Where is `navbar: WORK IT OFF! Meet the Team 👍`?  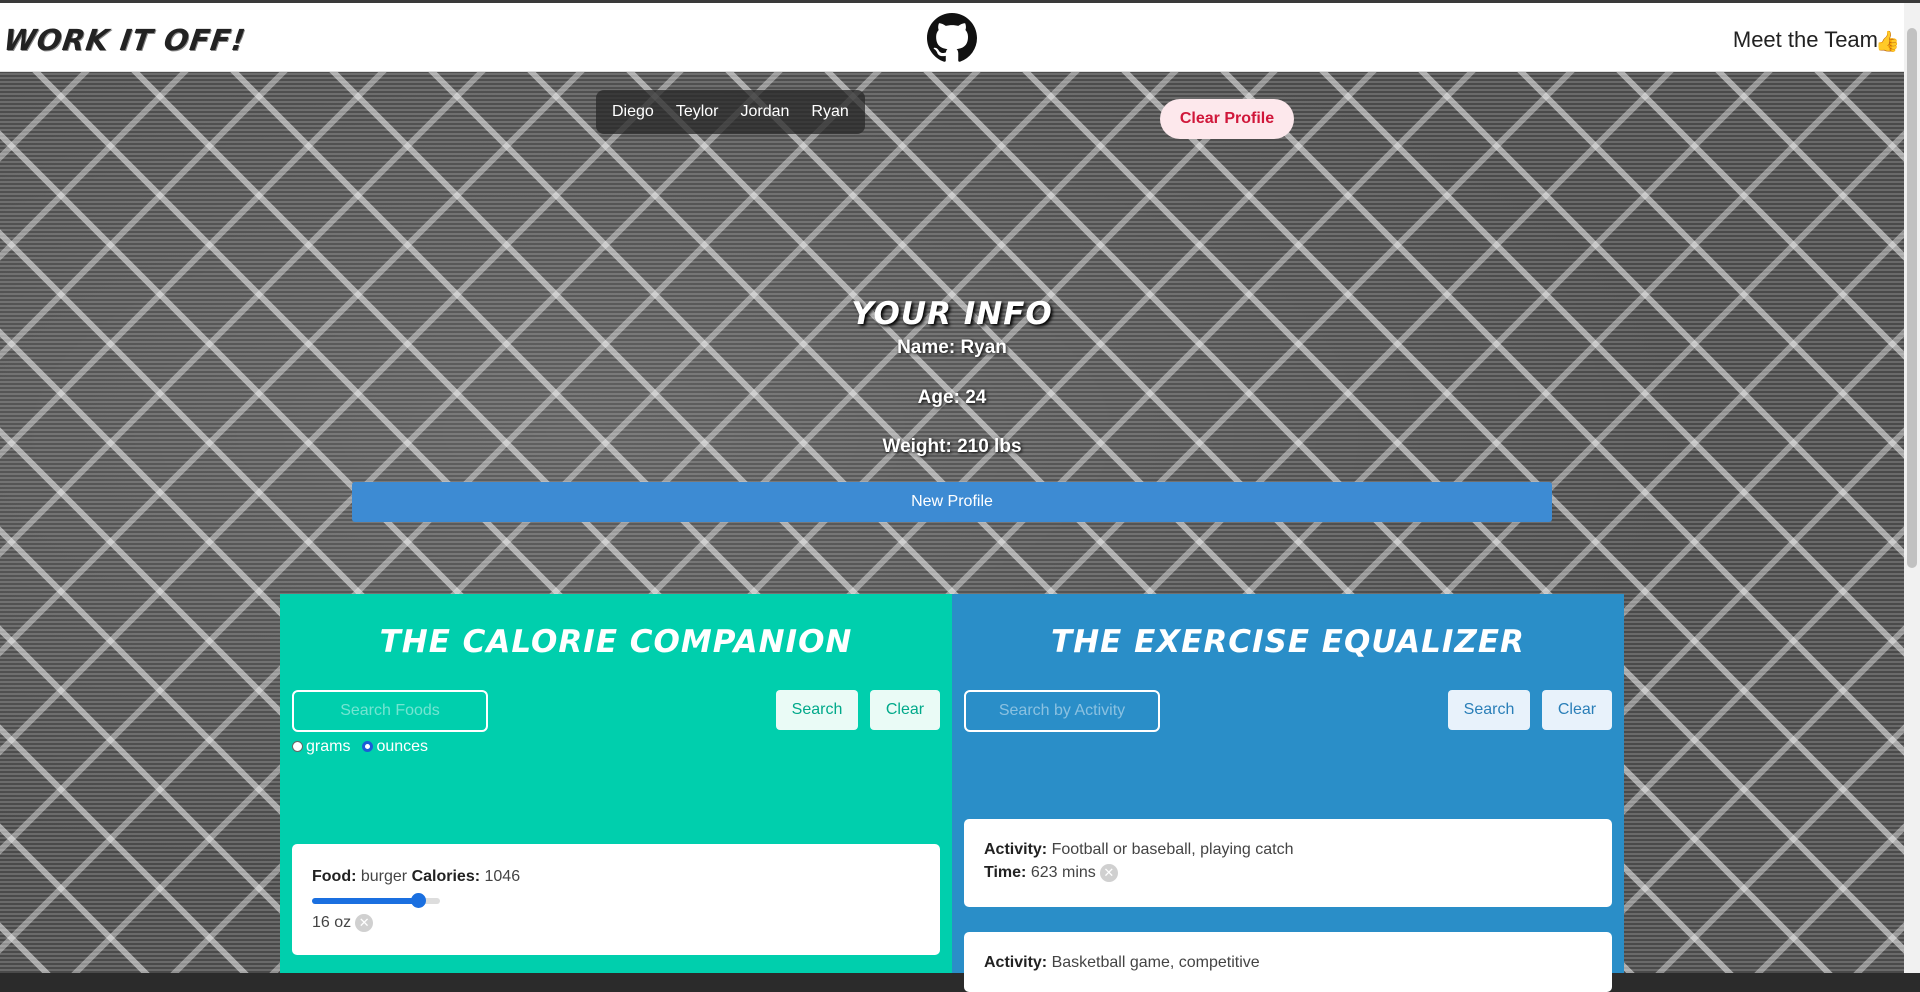
navbar: WORK IT OFF! Meet the Team 👍 is located at coordinates (952, 37).